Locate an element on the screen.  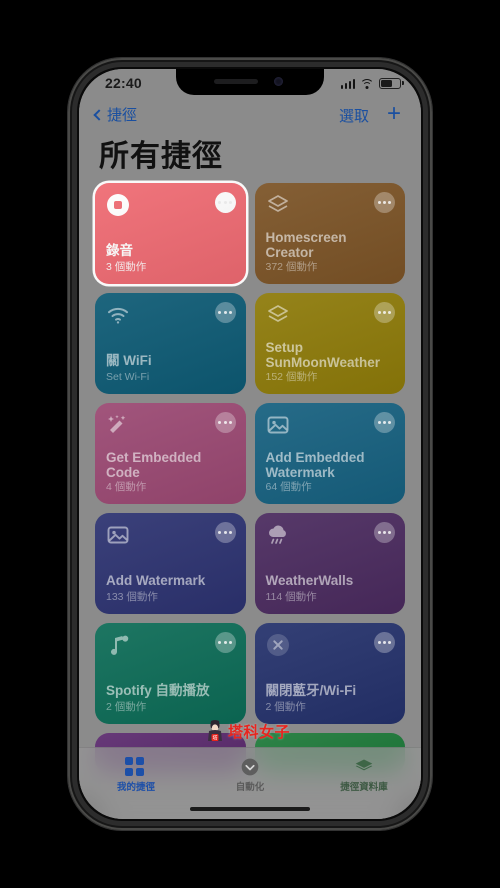
watermark: 塔 塔科女子 is located at coordinates (247, 731).